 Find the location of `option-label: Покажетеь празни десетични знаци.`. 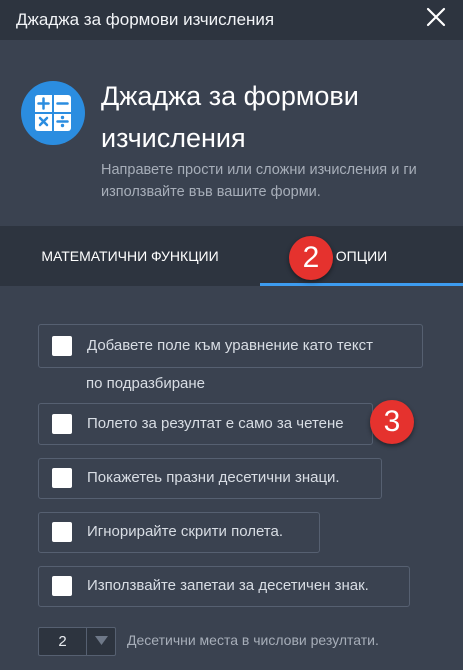

option-label: Покажетеь празни десетични знаци. is located at coordinates (213, 477).